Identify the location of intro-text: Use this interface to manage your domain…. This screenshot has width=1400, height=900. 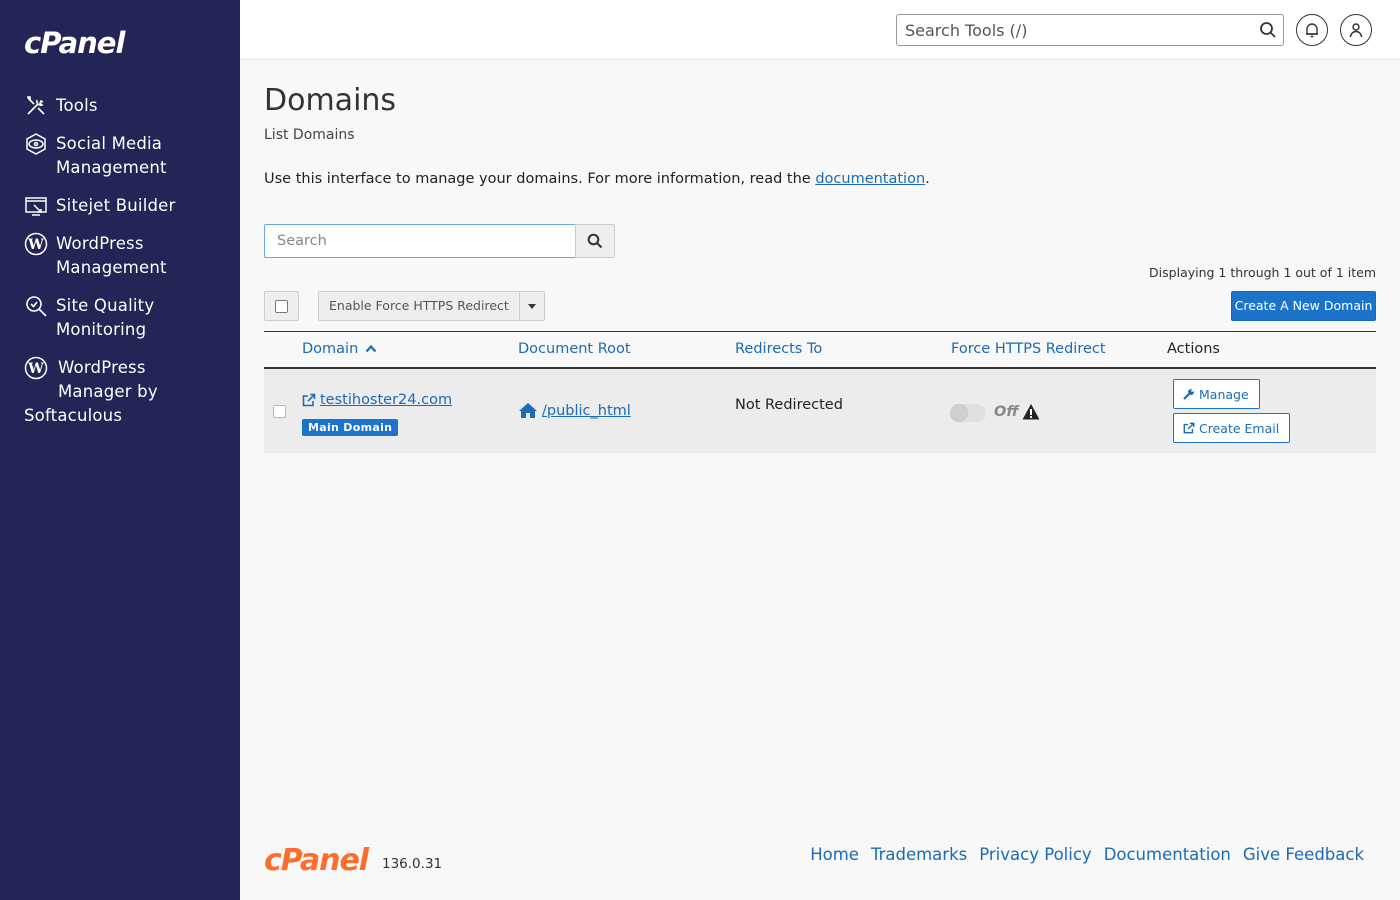
(597, 179).